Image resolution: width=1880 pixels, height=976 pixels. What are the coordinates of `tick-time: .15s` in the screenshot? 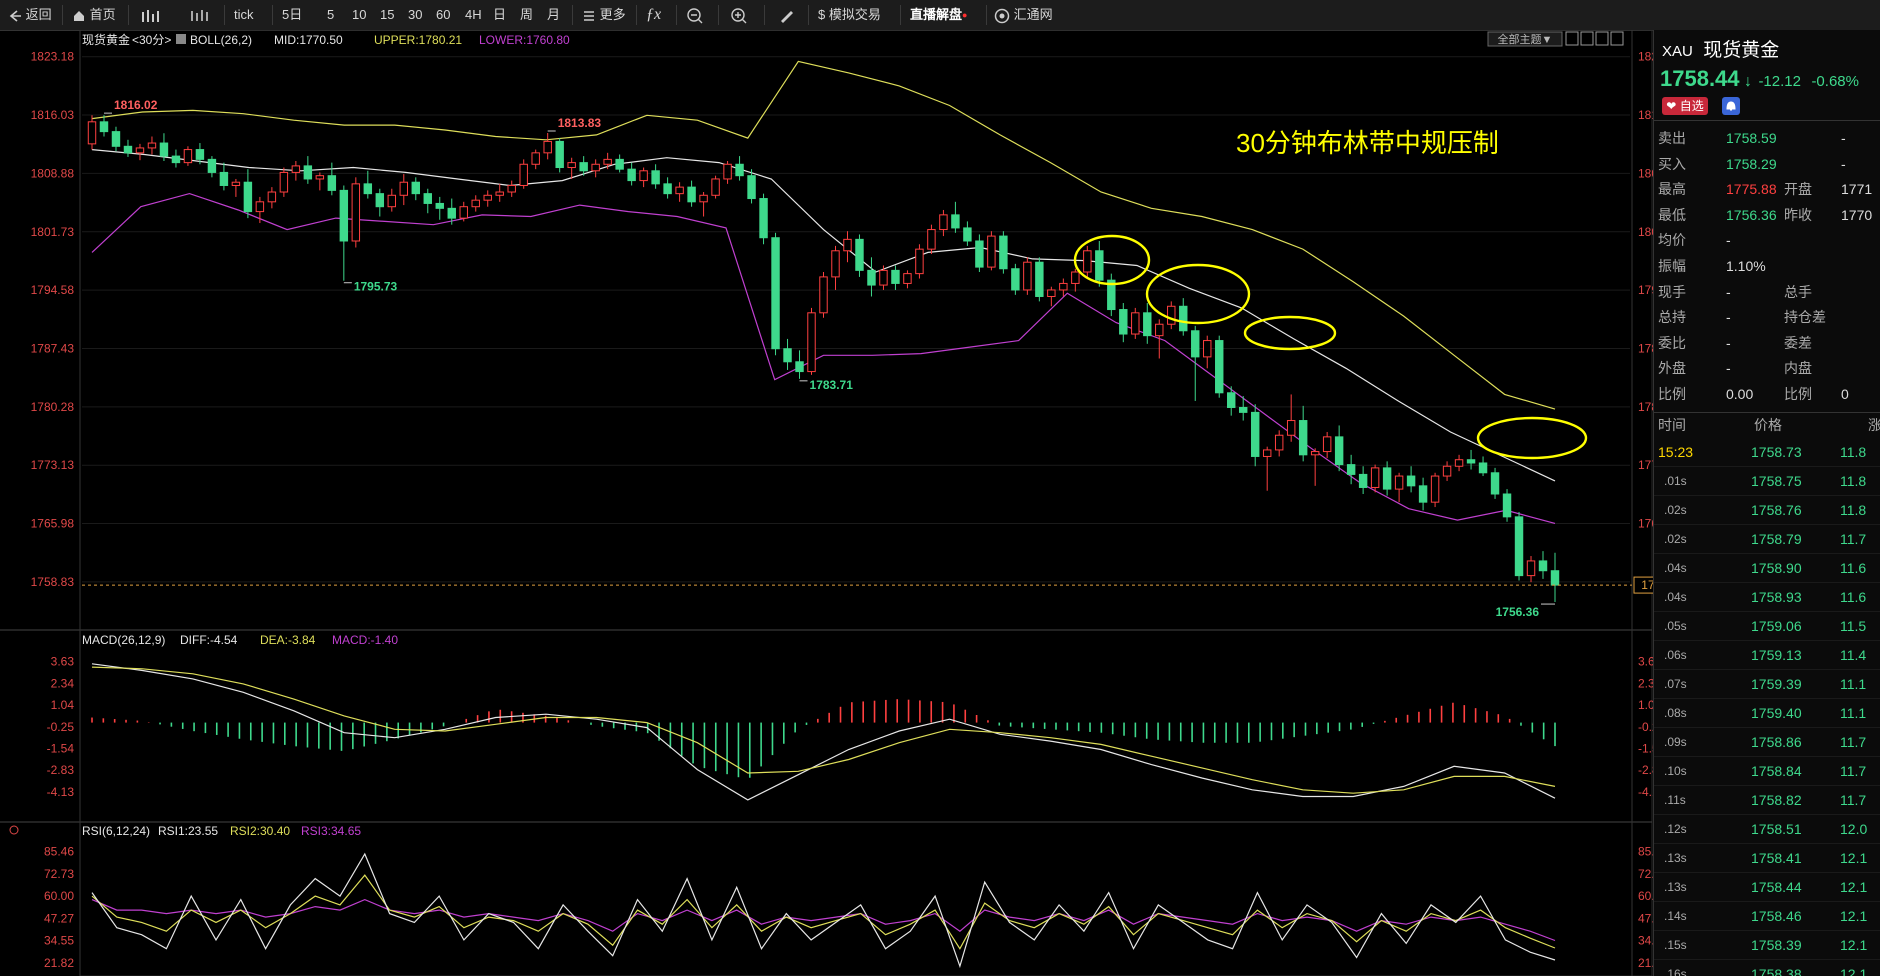 It's located at (1675, 944).